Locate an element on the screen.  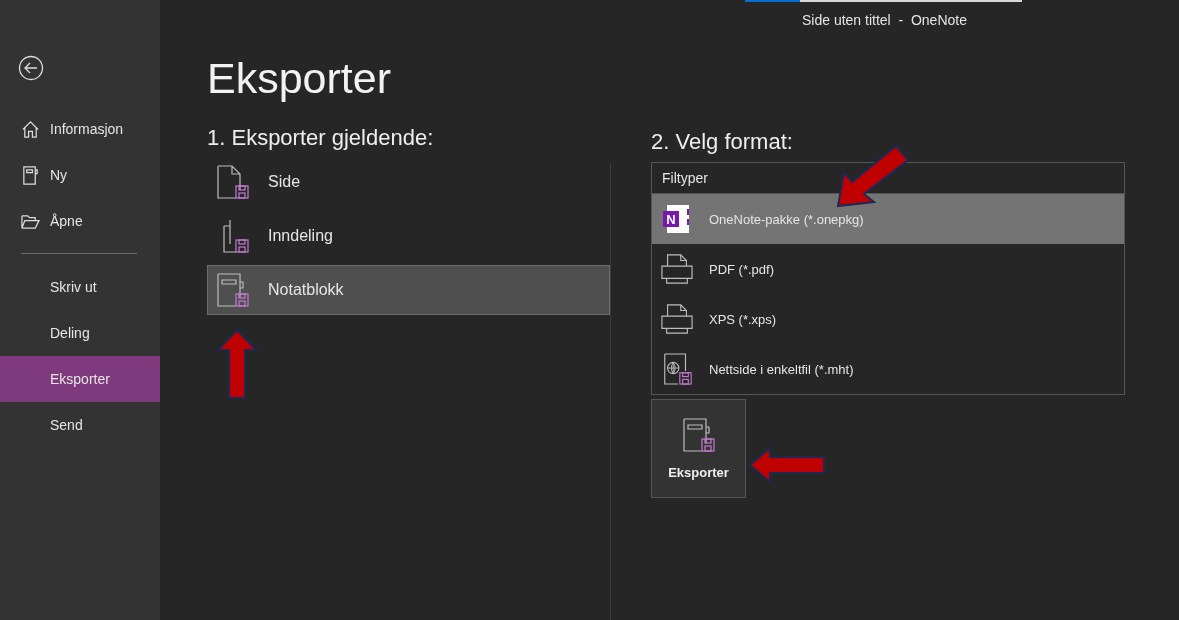
nav-item: Åpne is located at coordinates (80, 221).